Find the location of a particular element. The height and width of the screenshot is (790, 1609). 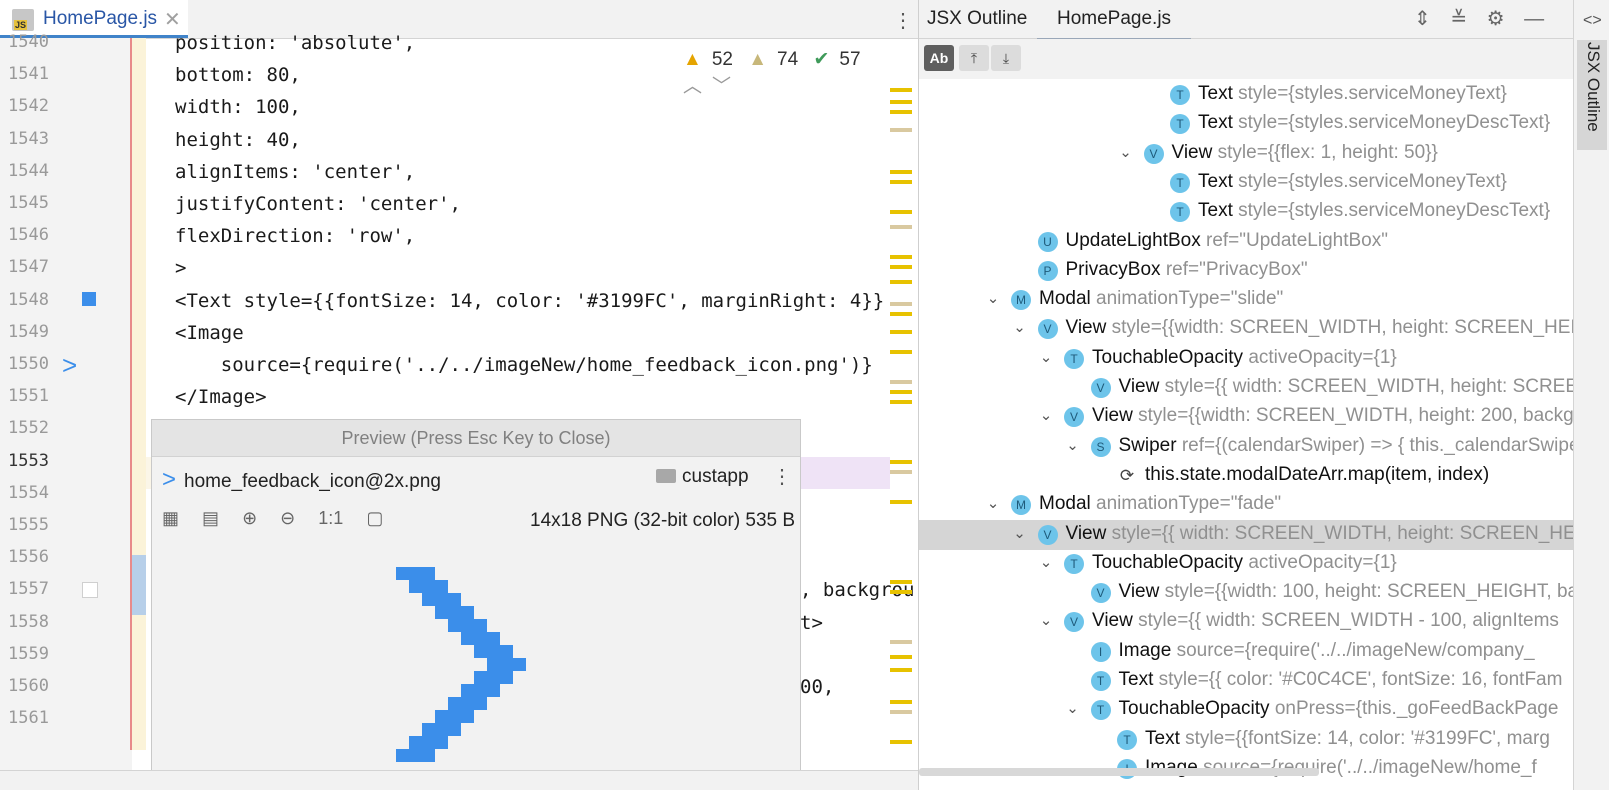

image-gutter-icon: > is located at coordinates (69, 365).